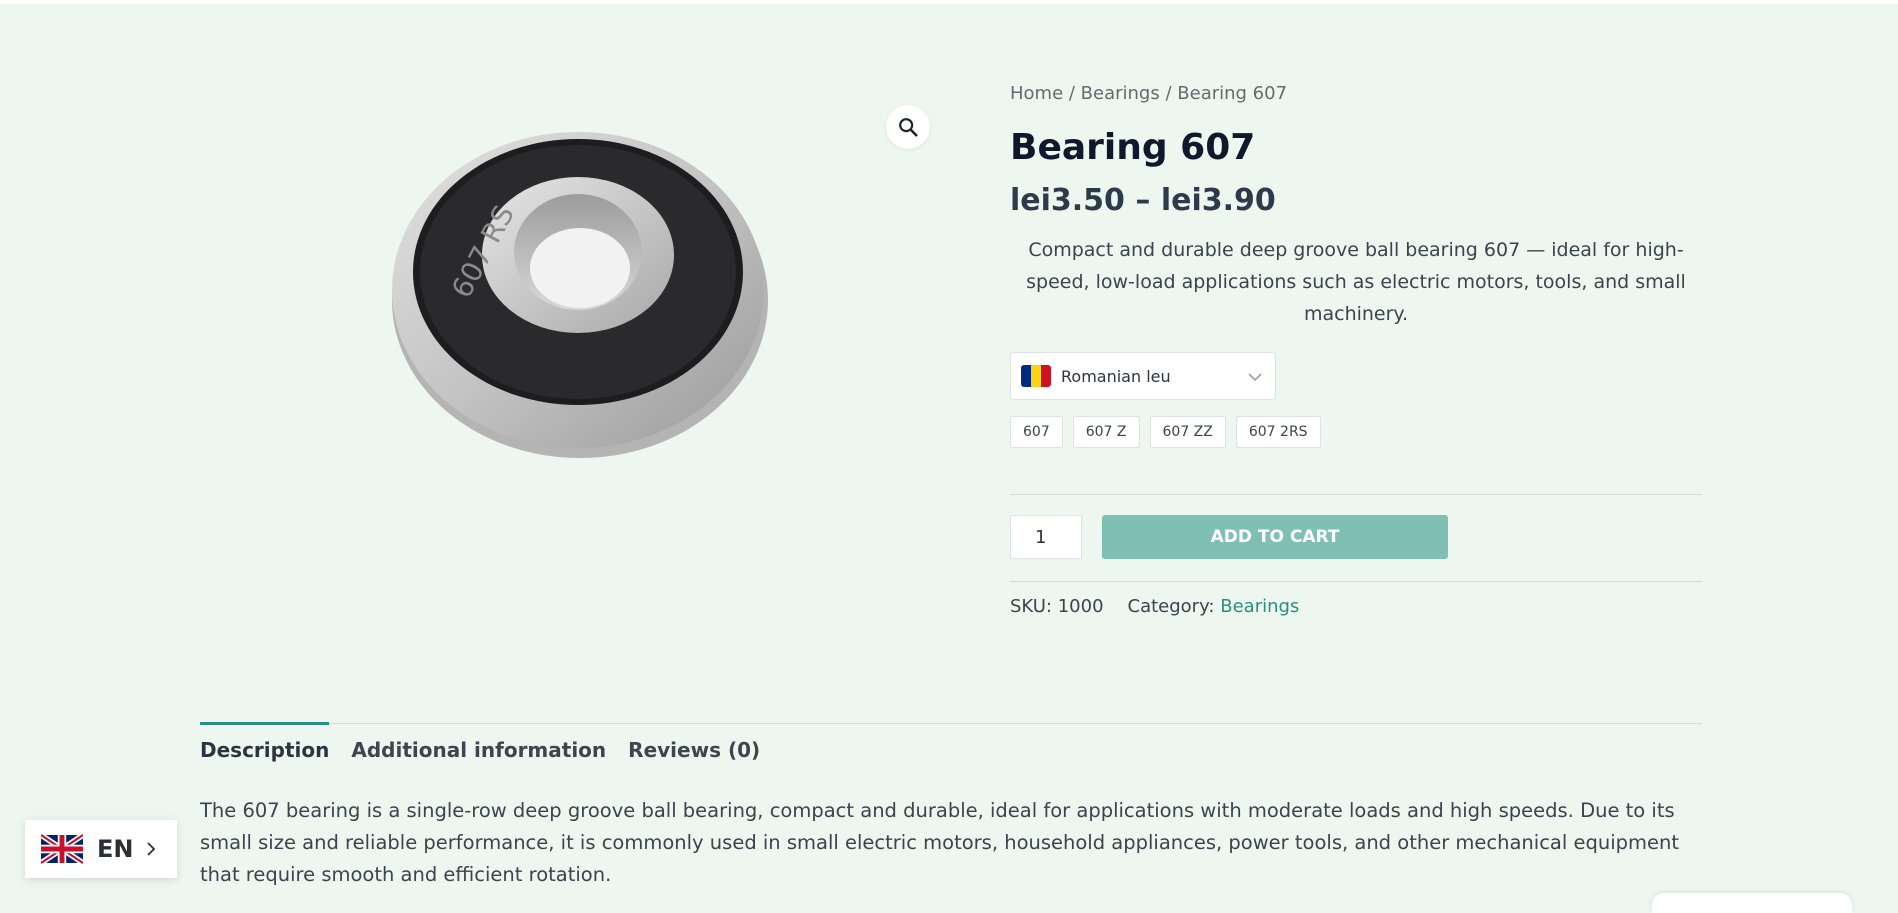 The width and height of the screenshot is (1898, 913). What do you see at coordinates (1171, 606) in the screenshot?
I see `category-label: Category:` at bounding box center [1171, 606].